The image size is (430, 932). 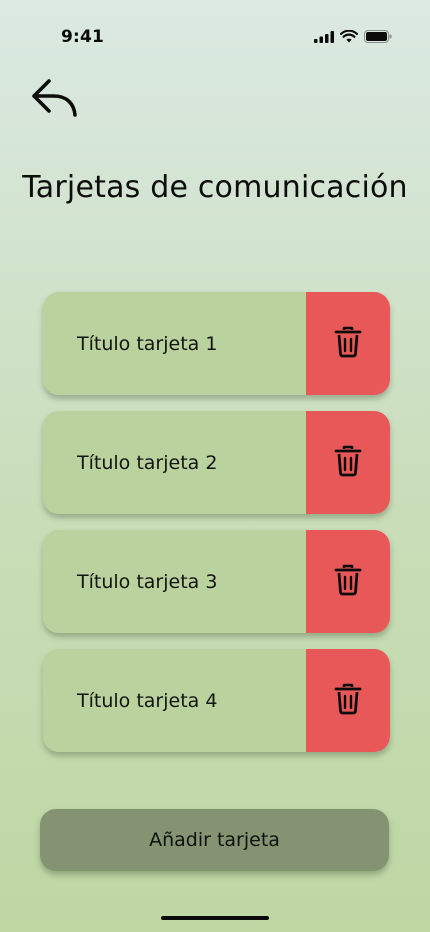 I want to click on card-open-button: Título tarjeta 4, so click(x=174, y=700).